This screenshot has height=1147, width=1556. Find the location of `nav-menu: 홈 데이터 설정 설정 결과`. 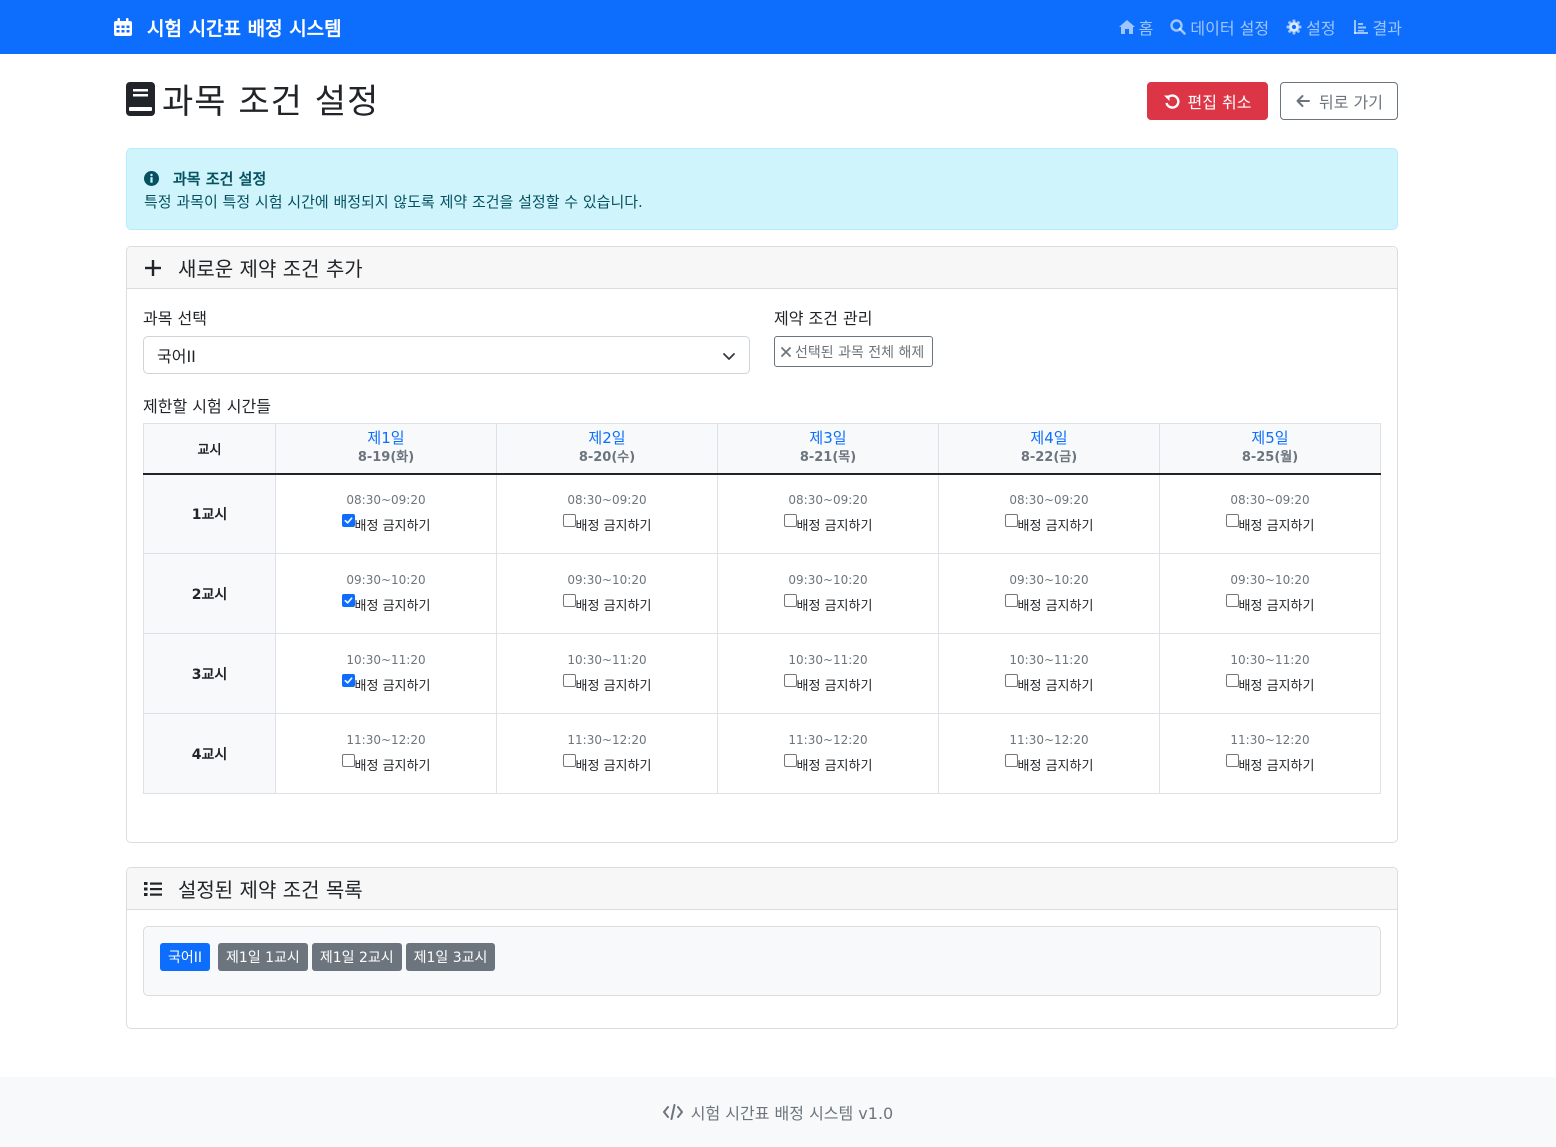

nav-menu: 홈 데이터 설정 설정 결과 is located at coordinates (1252, 27).